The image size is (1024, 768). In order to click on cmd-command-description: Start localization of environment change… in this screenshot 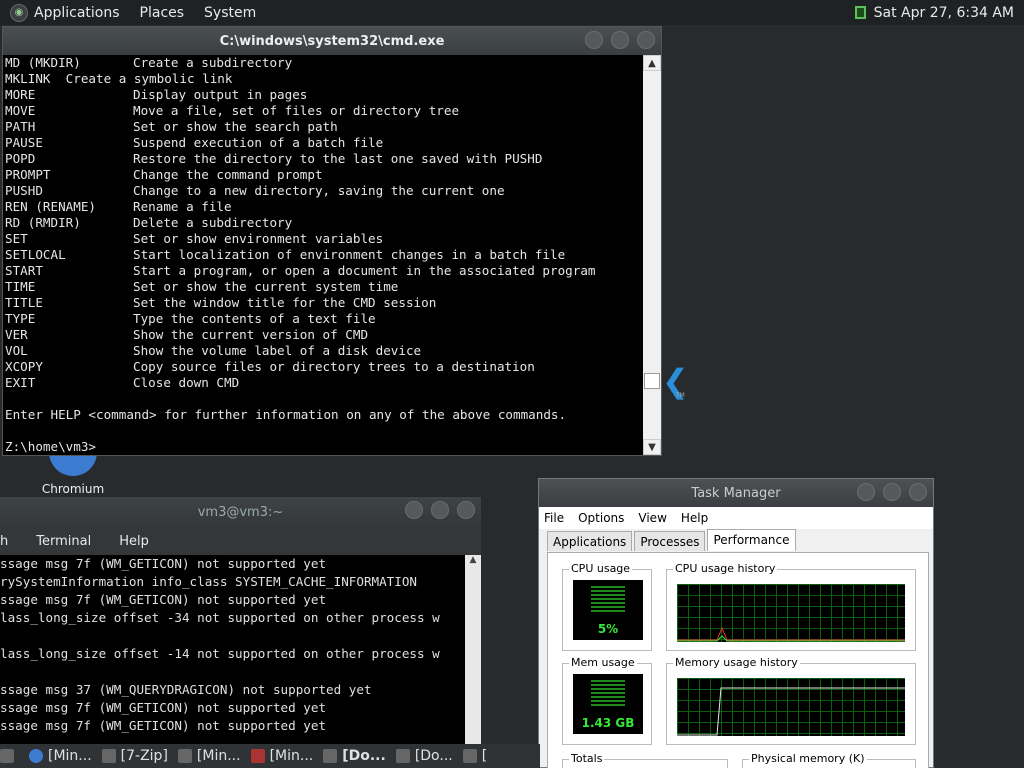, I will do `click(349, 254)`.